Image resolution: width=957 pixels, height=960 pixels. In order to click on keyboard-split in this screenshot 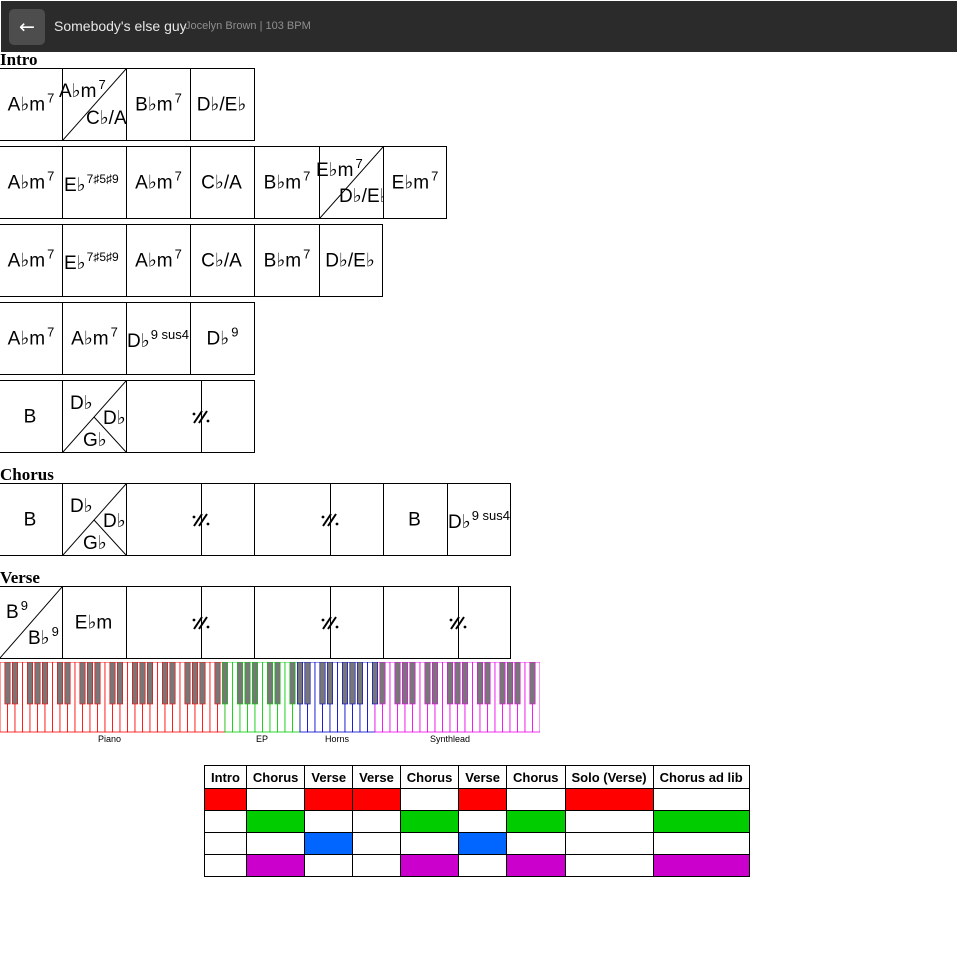, I will do `click(270, 698)`.